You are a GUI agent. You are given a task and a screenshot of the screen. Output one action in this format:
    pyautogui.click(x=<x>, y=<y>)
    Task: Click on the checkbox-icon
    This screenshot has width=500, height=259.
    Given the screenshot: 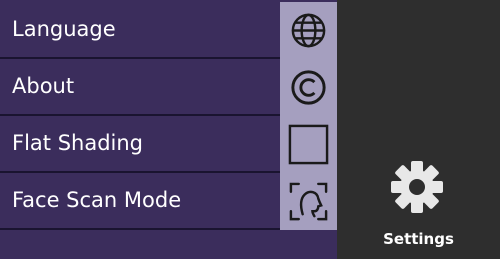 What is the action you would take?
    pyautogui.click(x=308, y=144)
    